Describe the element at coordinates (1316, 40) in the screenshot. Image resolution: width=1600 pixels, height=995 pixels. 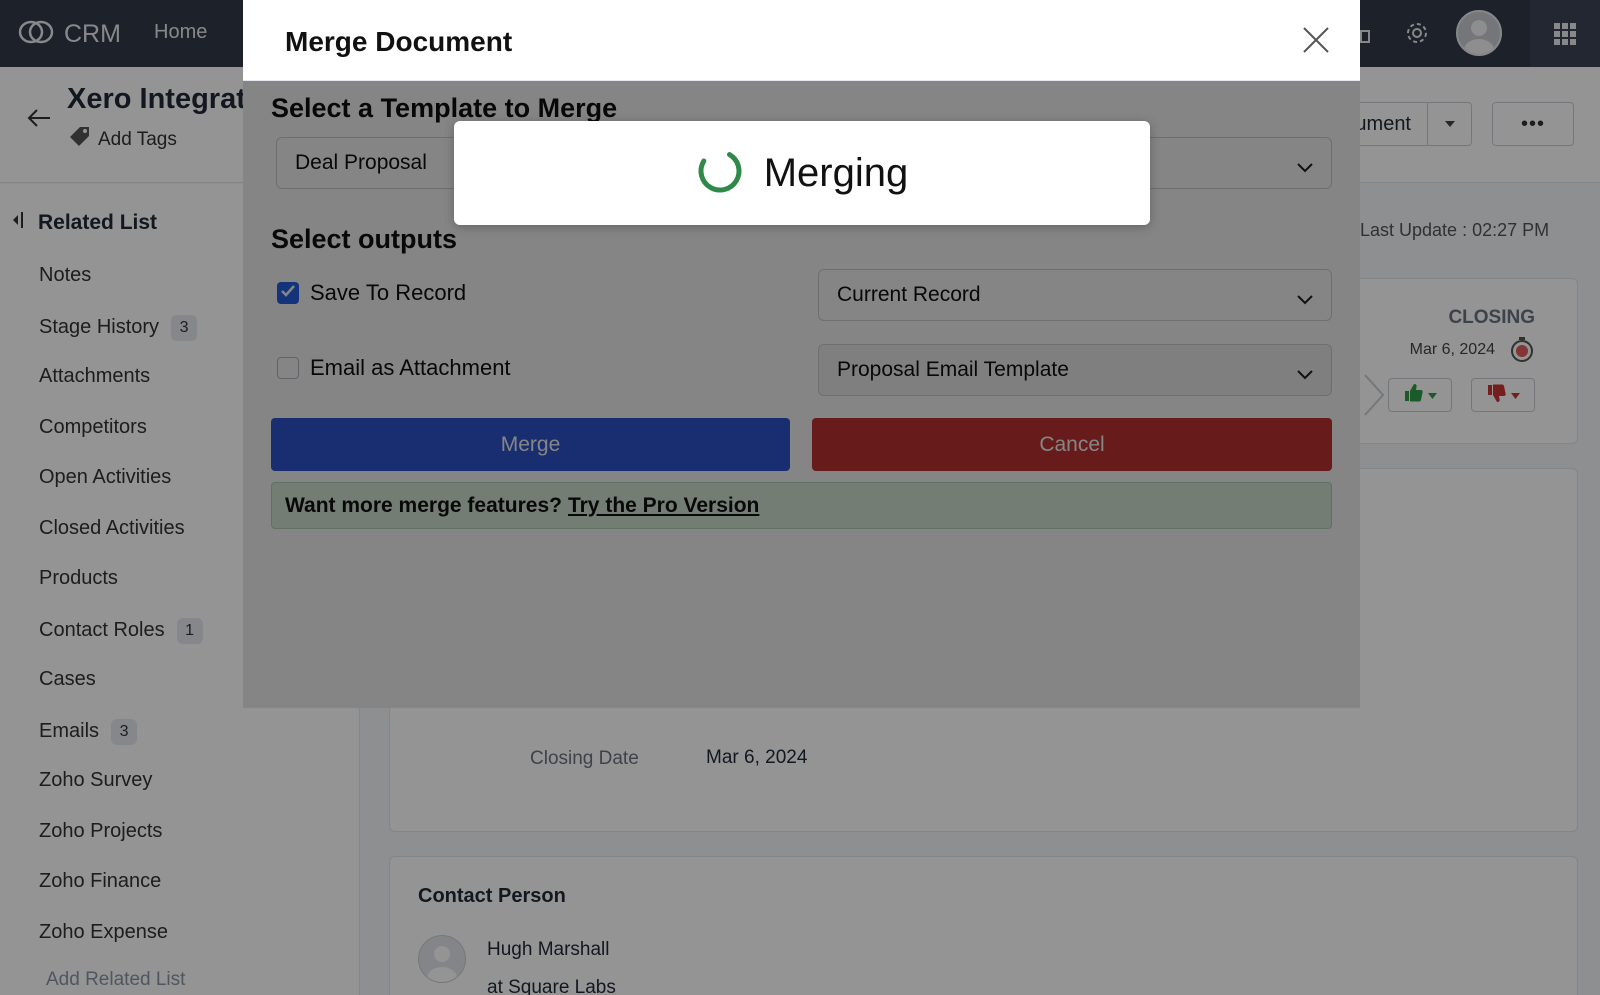
I see `close-icon` at that location.